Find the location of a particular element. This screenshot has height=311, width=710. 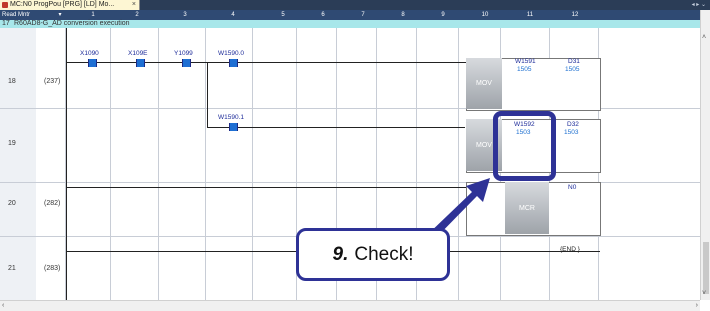

callout-box: 9. Check! is located at coordinates (373, 254).